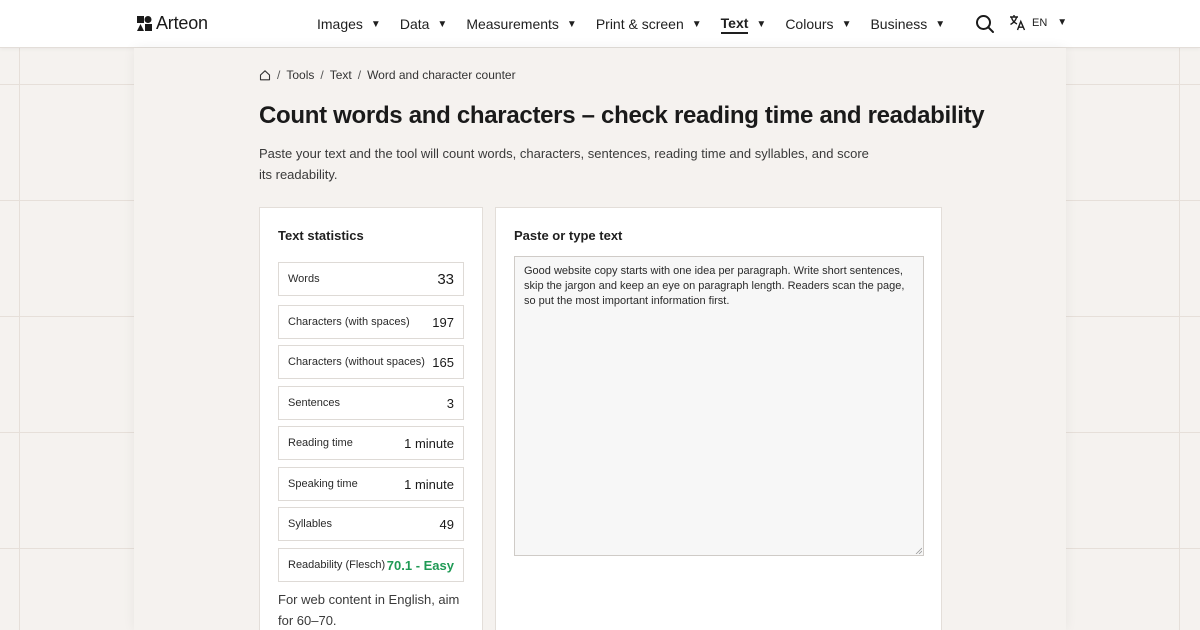  What do you see at coordinates (512, 24) in the screenshot?
I see `nav-item-label: Measurements` at bounding box center [512, 24].